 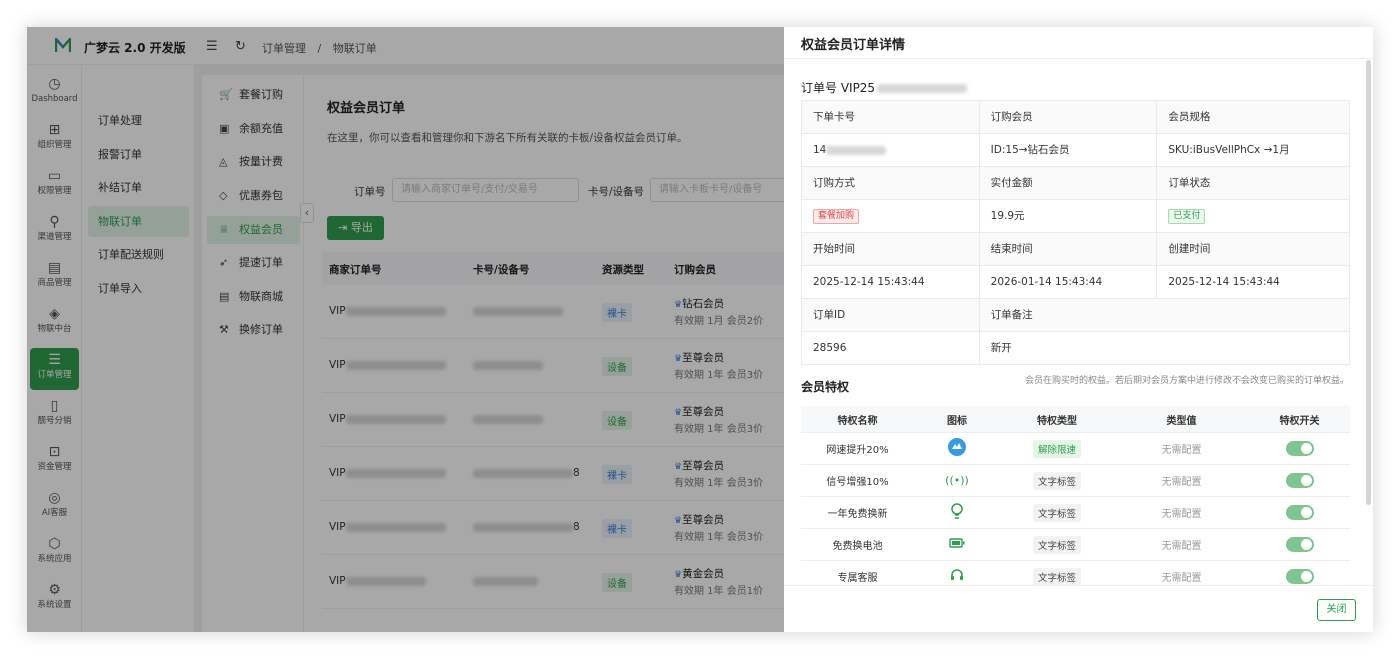 I want to click on privilege-name: 网速提升20%, so click(x=857, y=450).